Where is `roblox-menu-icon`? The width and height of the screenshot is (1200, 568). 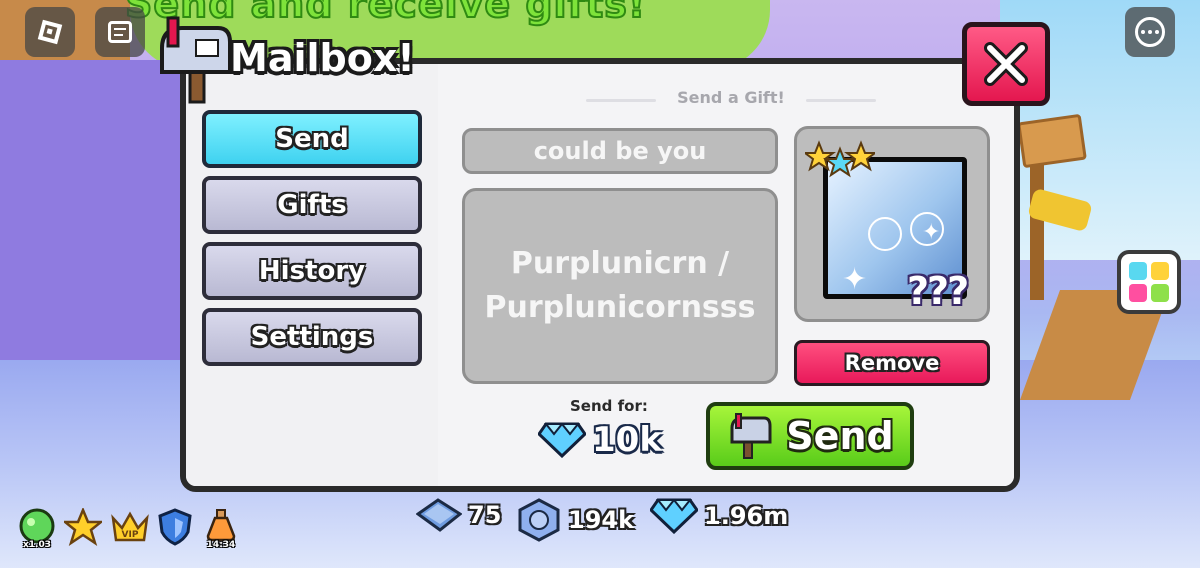 roblox-menu-icon is located at coordinates (50, 32).